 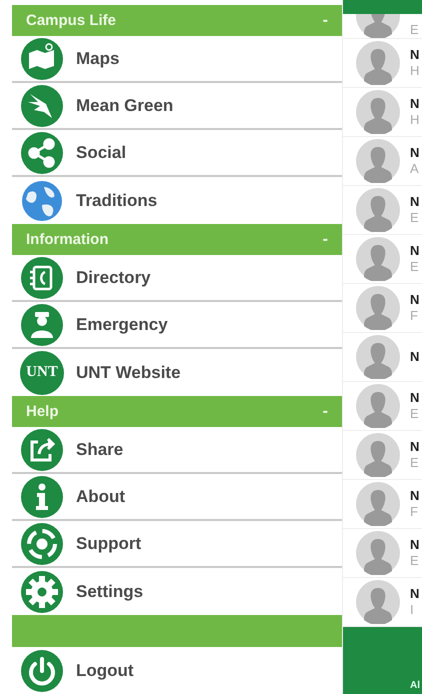 What do you see at coordinates (415, 169) in the screenshot?
I see `contact-detail: A` at bounding box center [415, 169].